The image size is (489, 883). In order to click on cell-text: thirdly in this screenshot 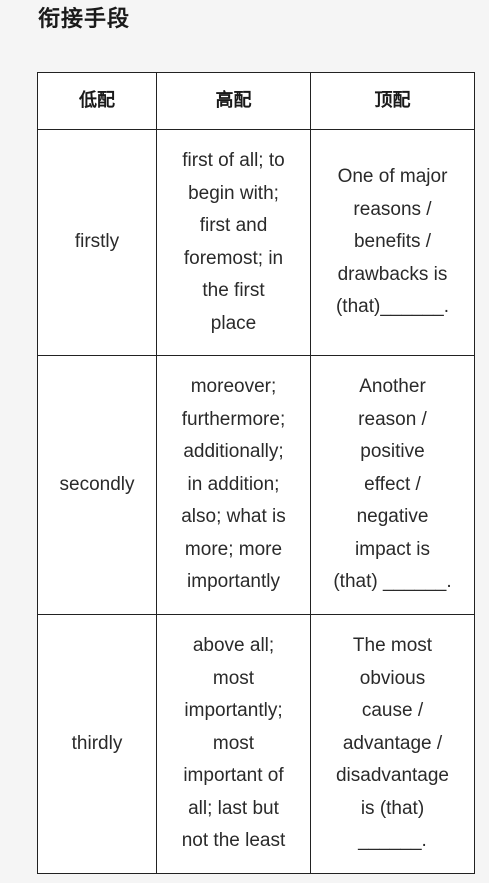, I will do `click(97, 743)`.